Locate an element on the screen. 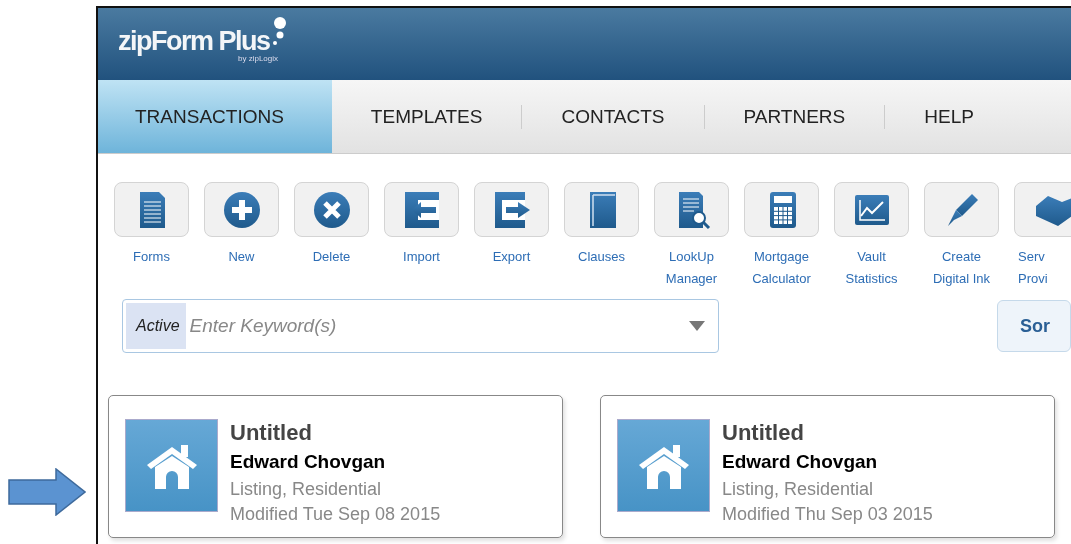  toolbar-label: Forms is located at coordinates (151, 257).